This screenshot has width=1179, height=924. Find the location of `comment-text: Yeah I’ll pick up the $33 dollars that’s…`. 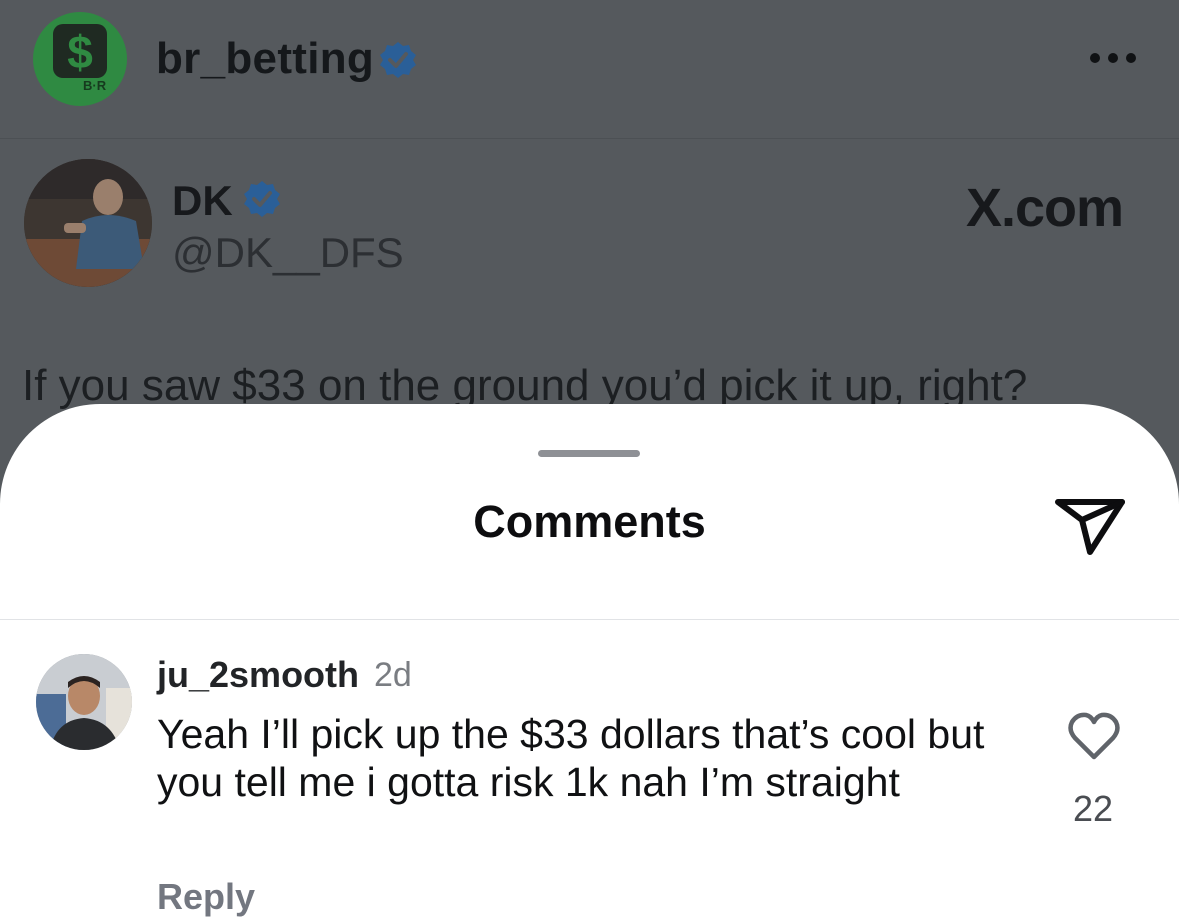

comment-text: Yeah I’ll pick up the $33 dollars that’s… is located at coordinates (571, 758).